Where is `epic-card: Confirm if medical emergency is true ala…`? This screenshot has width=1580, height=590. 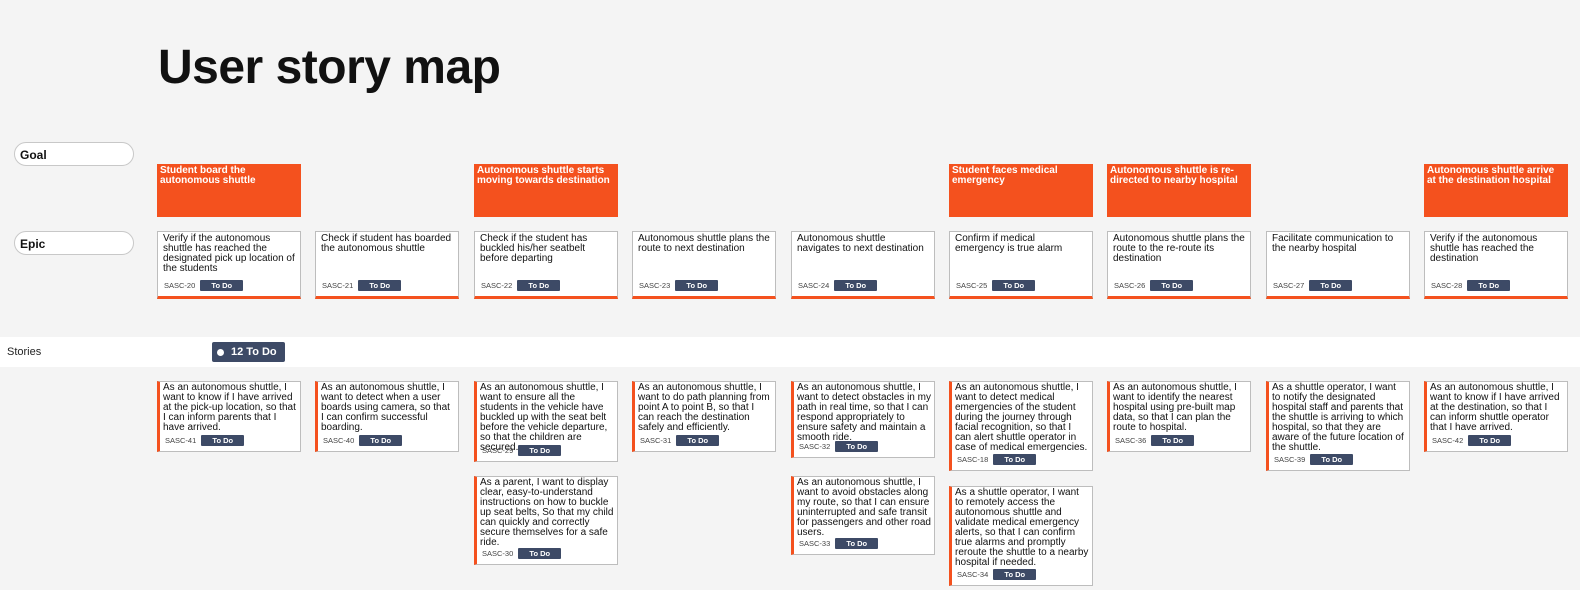 epic-card: Confirm if medical emergency is true ala… is located at coordinates (1021, 265).